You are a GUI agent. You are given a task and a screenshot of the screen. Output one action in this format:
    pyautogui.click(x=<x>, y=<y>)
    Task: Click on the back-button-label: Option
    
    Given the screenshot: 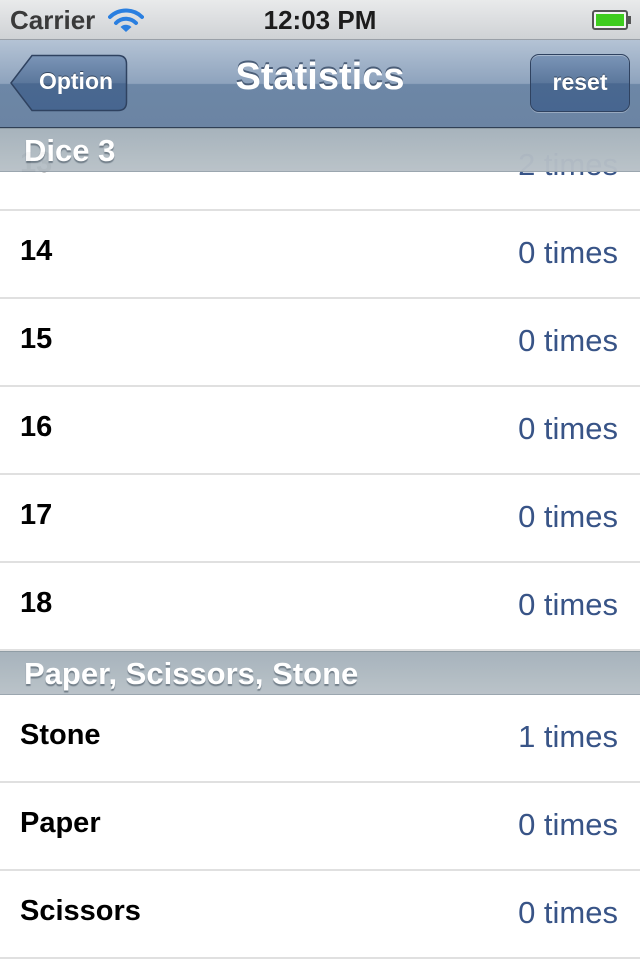 What is the action you would take?
    pyautogui.click(x=76, y=81)
    